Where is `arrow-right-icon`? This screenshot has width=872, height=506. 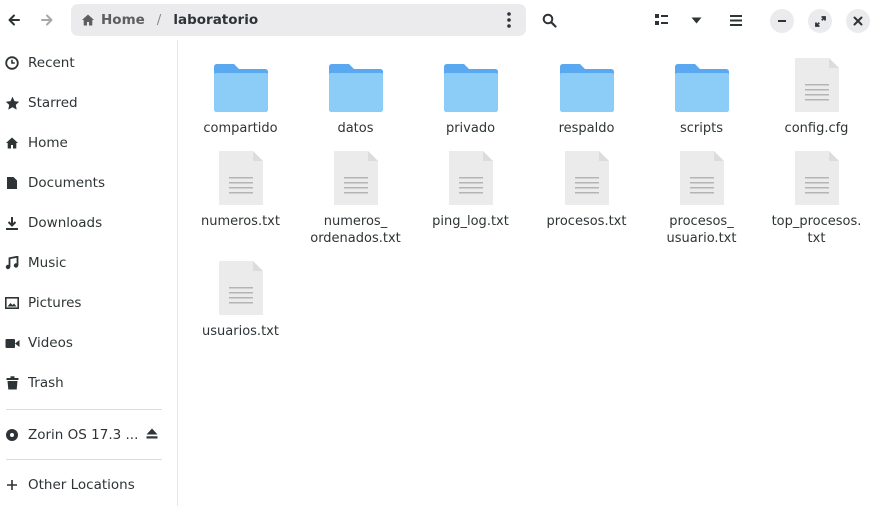
arrow-right-icon is located at coordinates (47, 20).